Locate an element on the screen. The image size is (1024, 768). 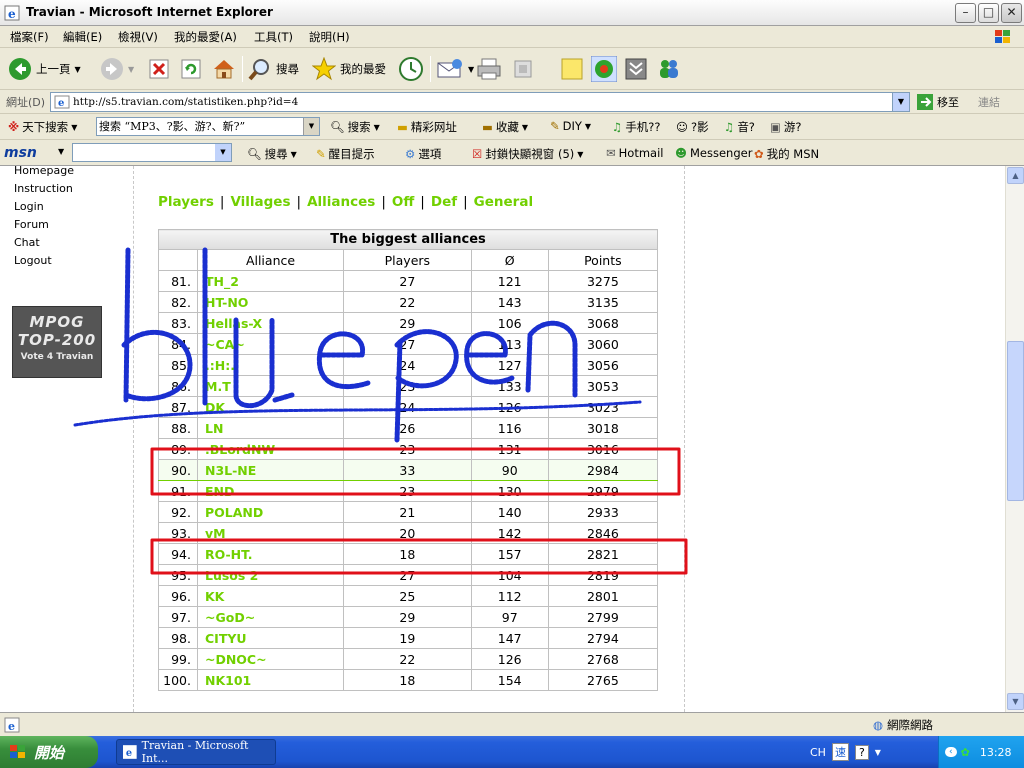
diy-button: ✎ DIY ▼ is located at coordinates (570, 126).